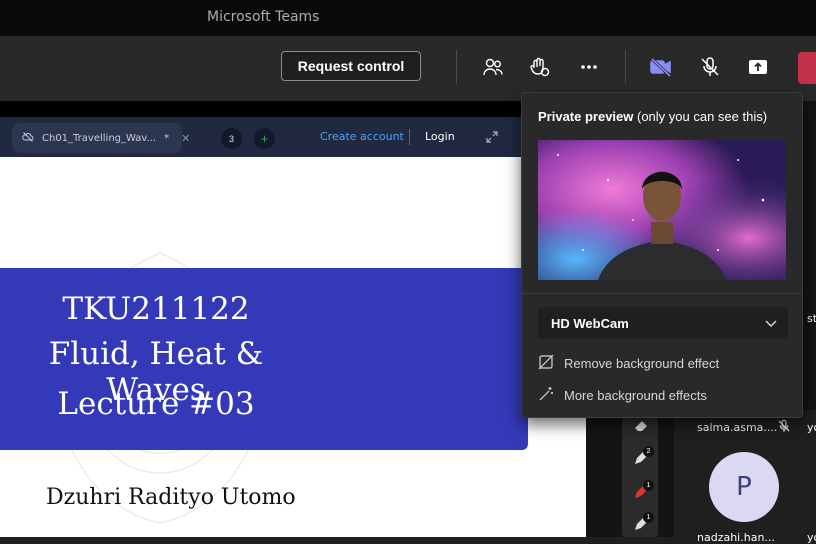  What do you see at coordinates (744, 487) in the screenshot?
I see `avatar: P` at bounding box center [744, 487].